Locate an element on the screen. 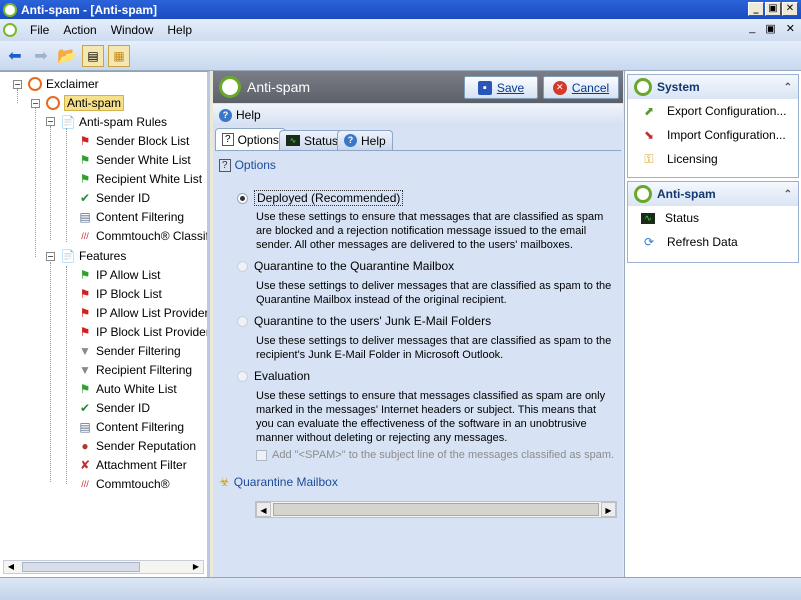 The width and height of the screenshot is (801, 600). tree-node-rule: ⚑ Sender White List is located at coordinates (134, 160).